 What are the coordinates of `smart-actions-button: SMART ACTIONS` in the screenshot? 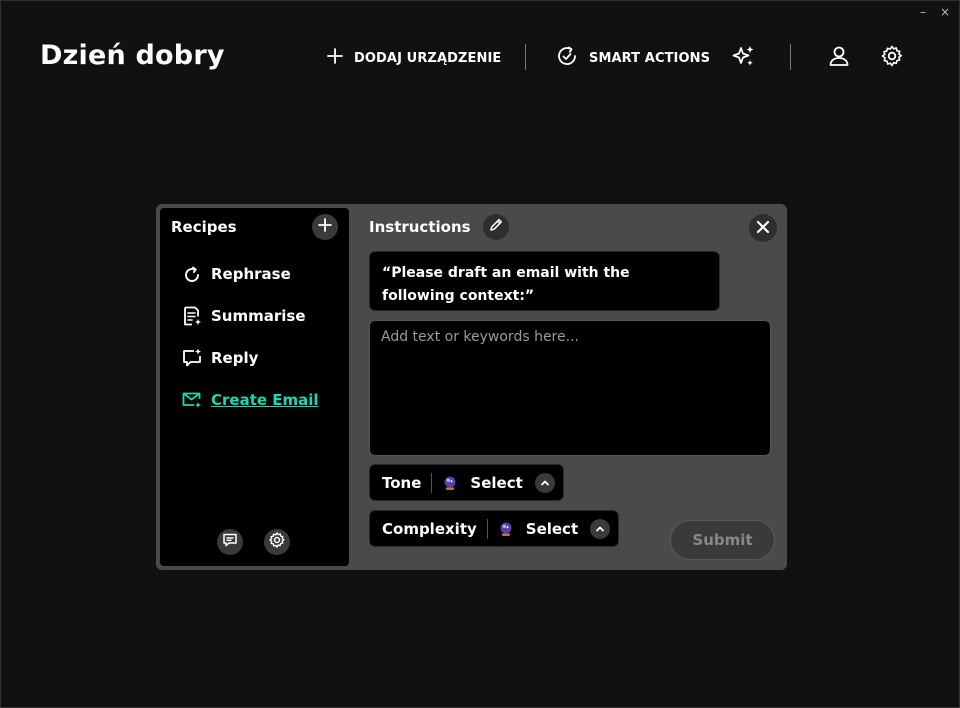 It's located at (632, 58).